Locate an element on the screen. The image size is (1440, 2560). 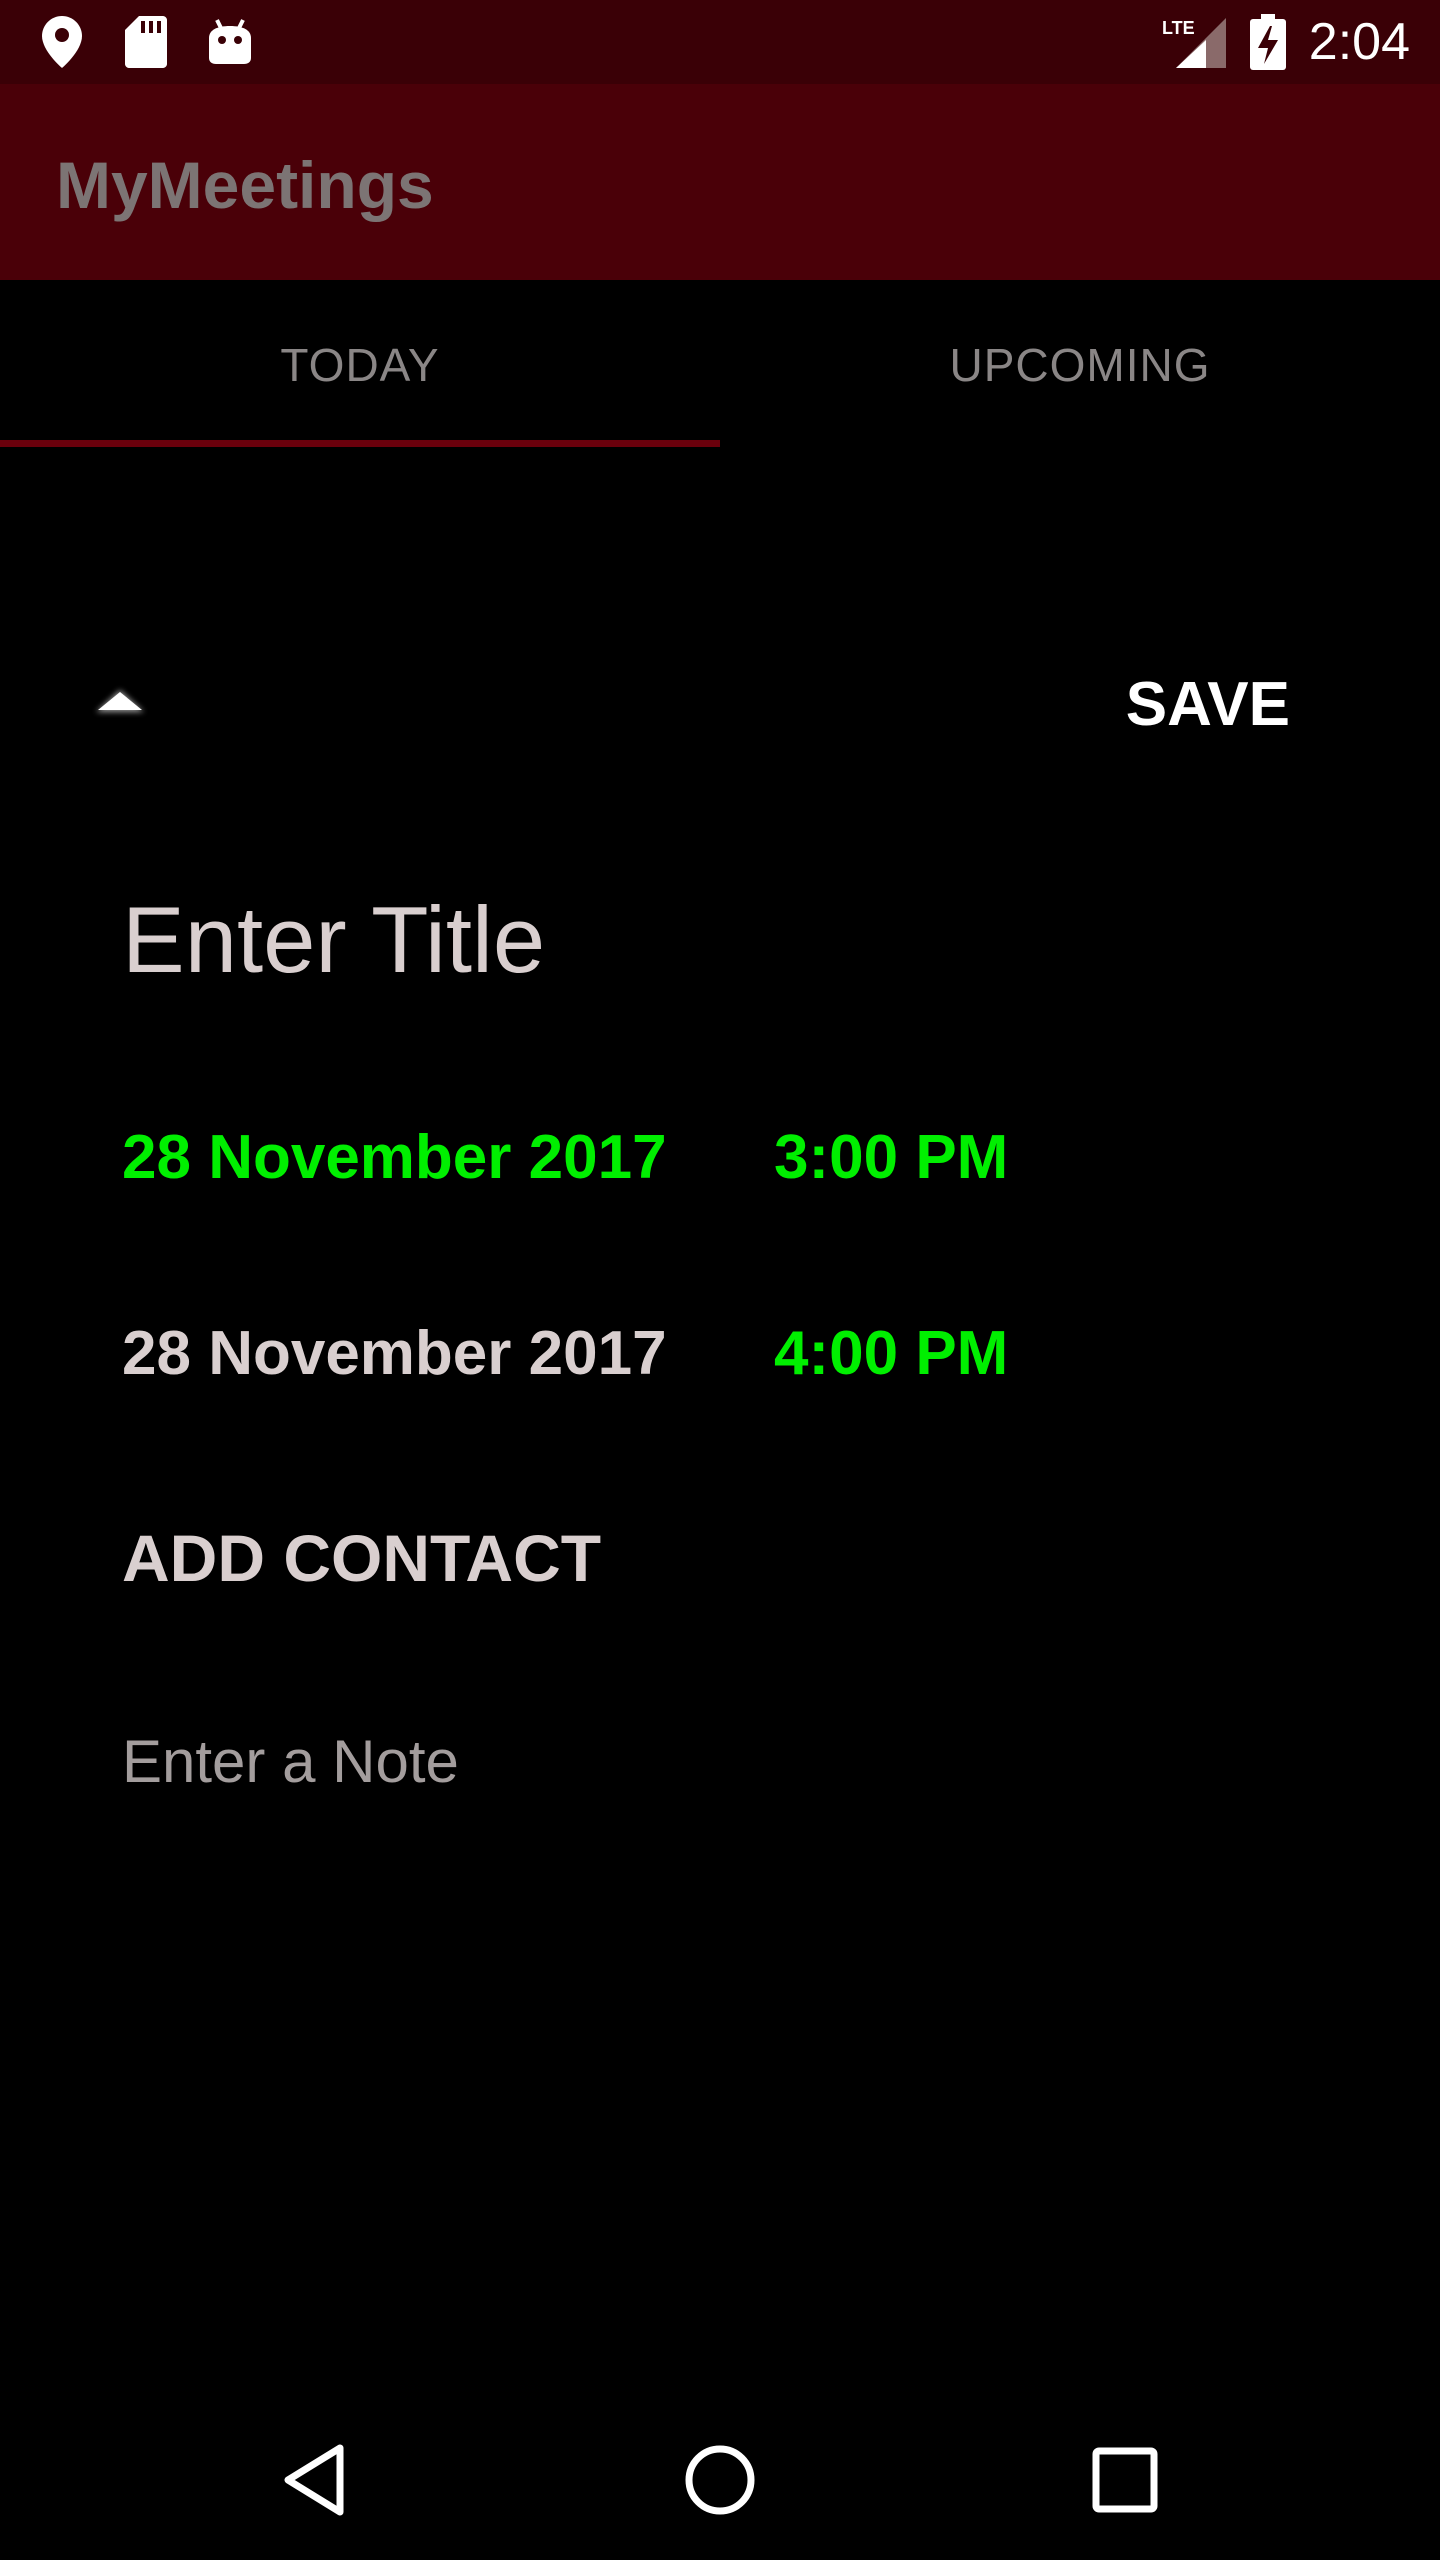
tab-today: TODAY is located at coordinates (360, 365).